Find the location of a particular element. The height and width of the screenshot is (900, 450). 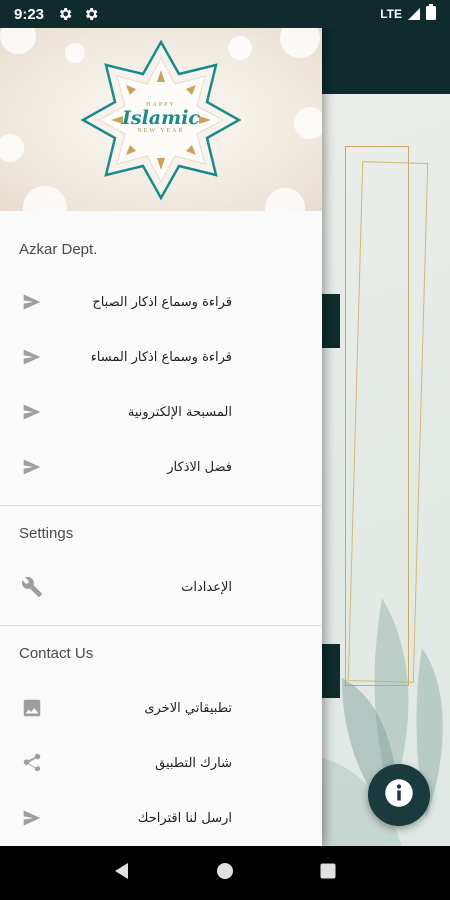

menu-item-label: شارك التطبيق is located at coordinates (193, 763).